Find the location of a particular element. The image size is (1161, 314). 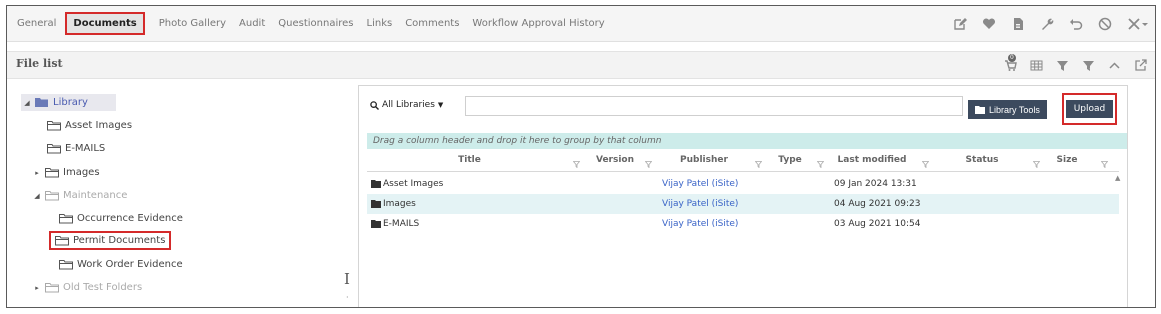

column-last-modified: Last modified is located at coordinates (872, 160).